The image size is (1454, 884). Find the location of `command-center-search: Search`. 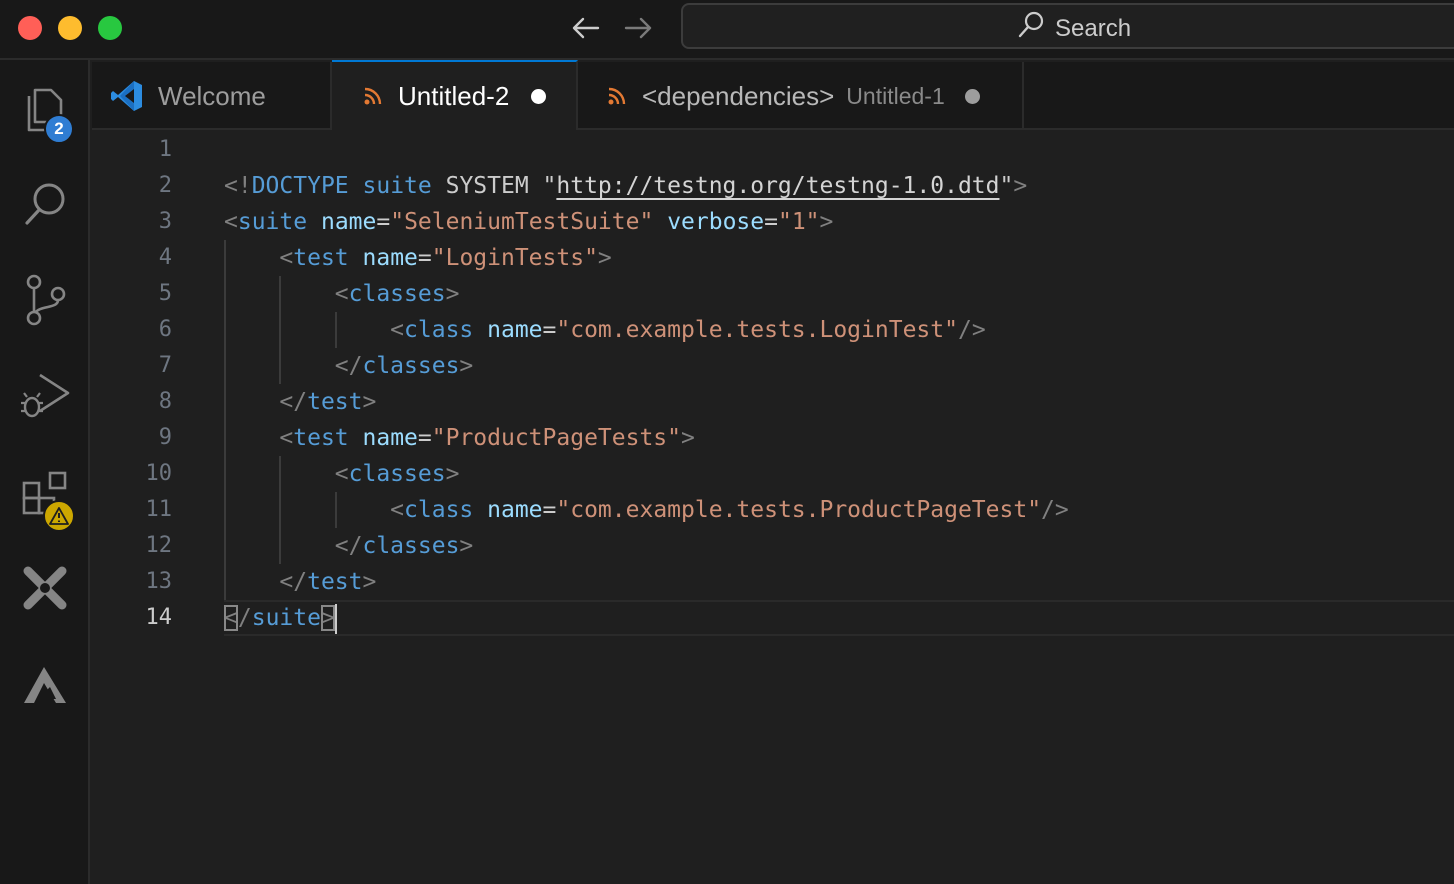

command-center-search: Search is located at coordinates (1067, 26).